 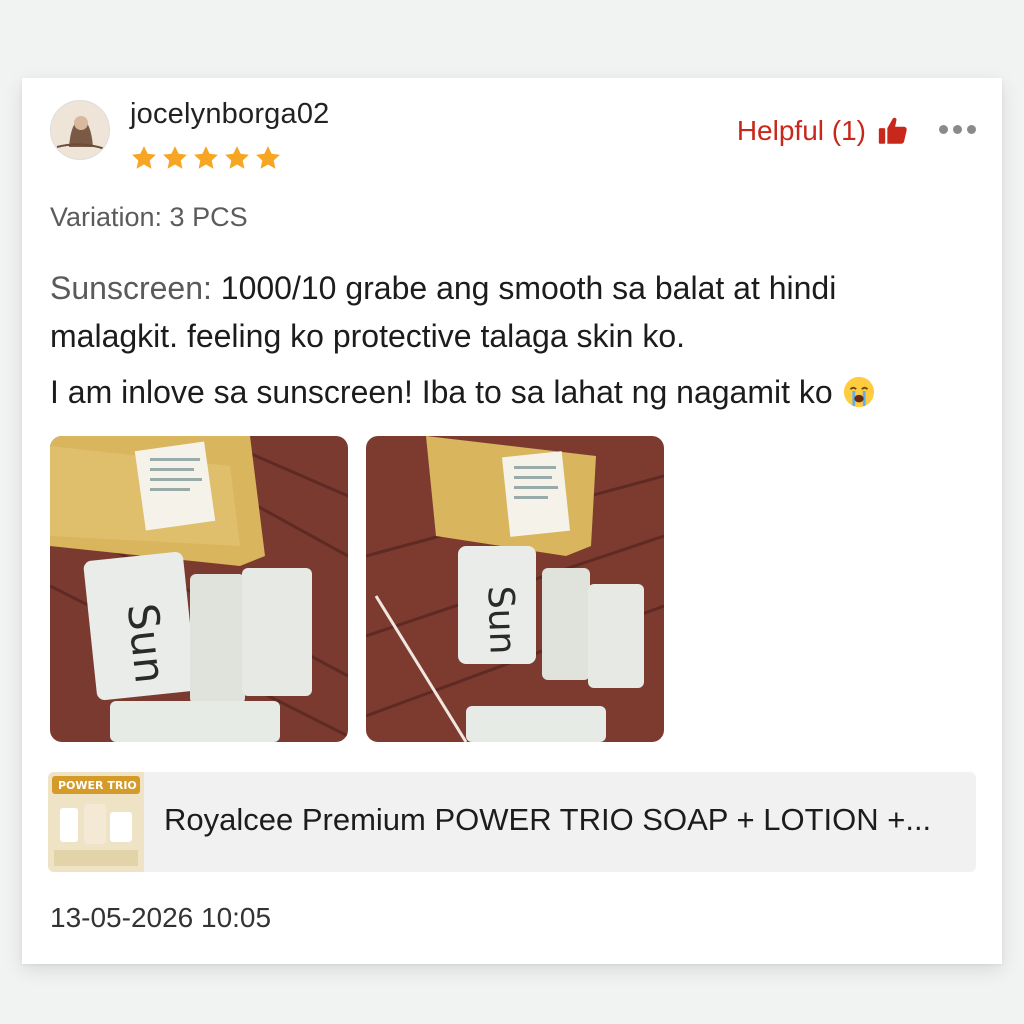 What do you see at coordinates (230, 114) in the screenshot?
I see `reviewer-username: jocelynborga02` at bounding box center [230, 114].